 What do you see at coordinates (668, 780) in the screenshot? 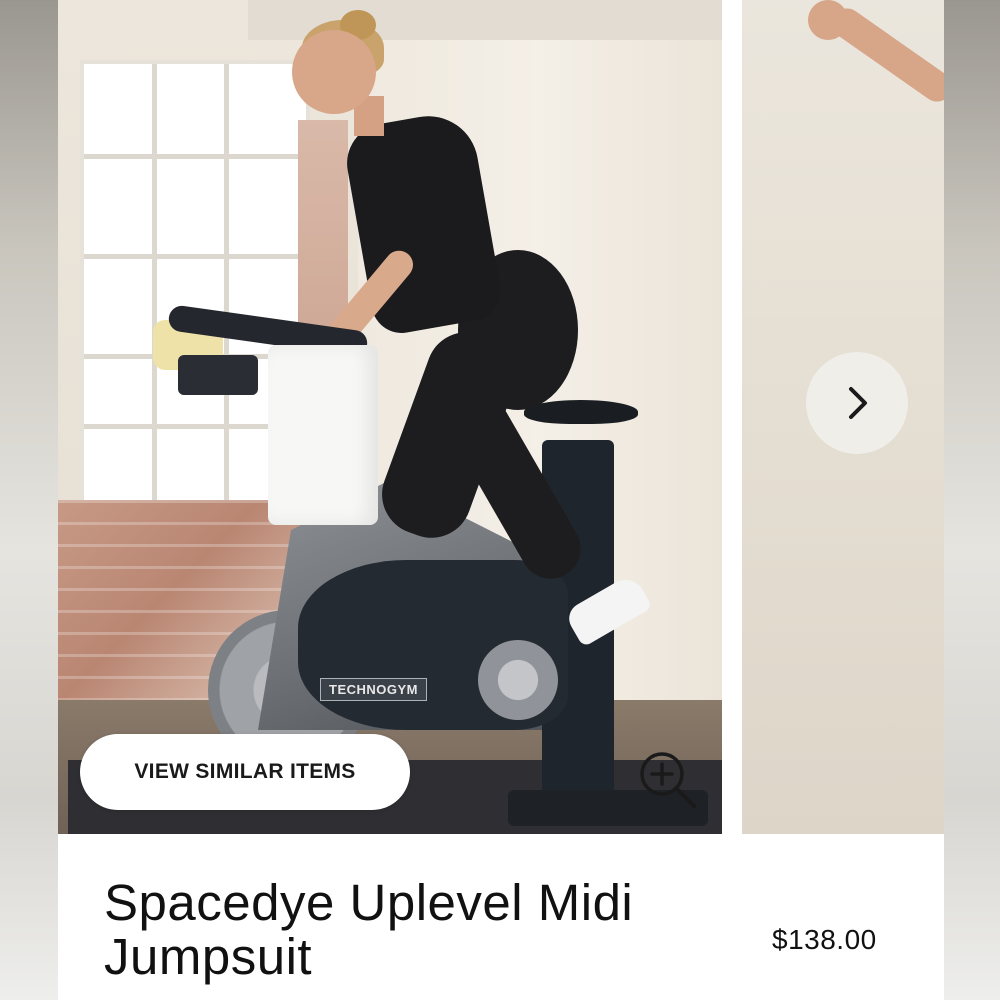
I see `zoom-in-icon` at bounding box center [668, 780].